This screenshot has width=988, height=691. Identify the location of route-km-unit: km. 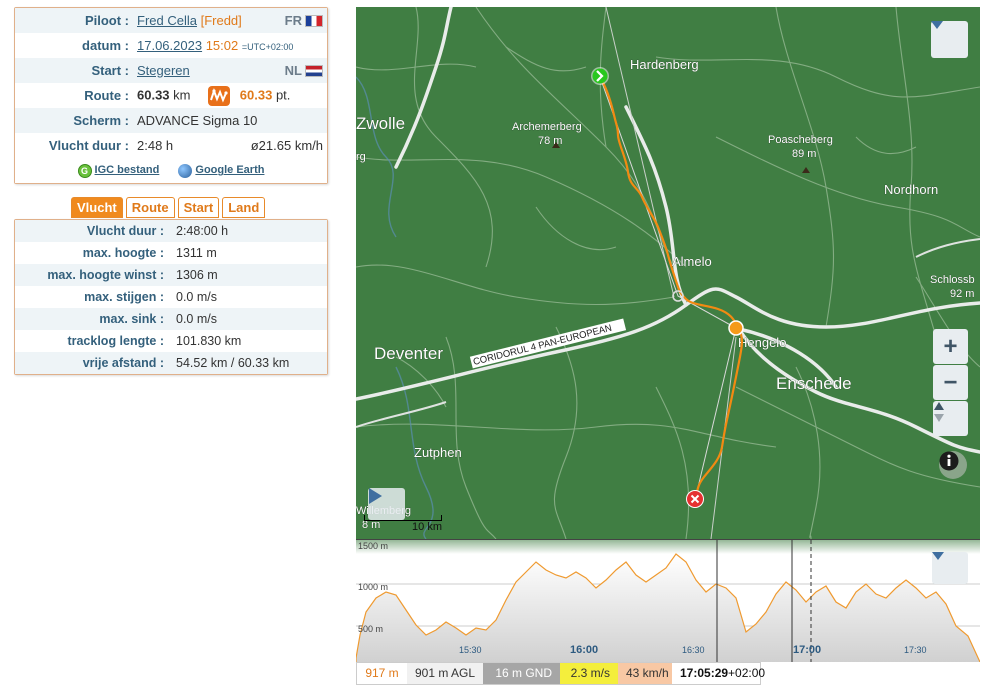
(182, 94).